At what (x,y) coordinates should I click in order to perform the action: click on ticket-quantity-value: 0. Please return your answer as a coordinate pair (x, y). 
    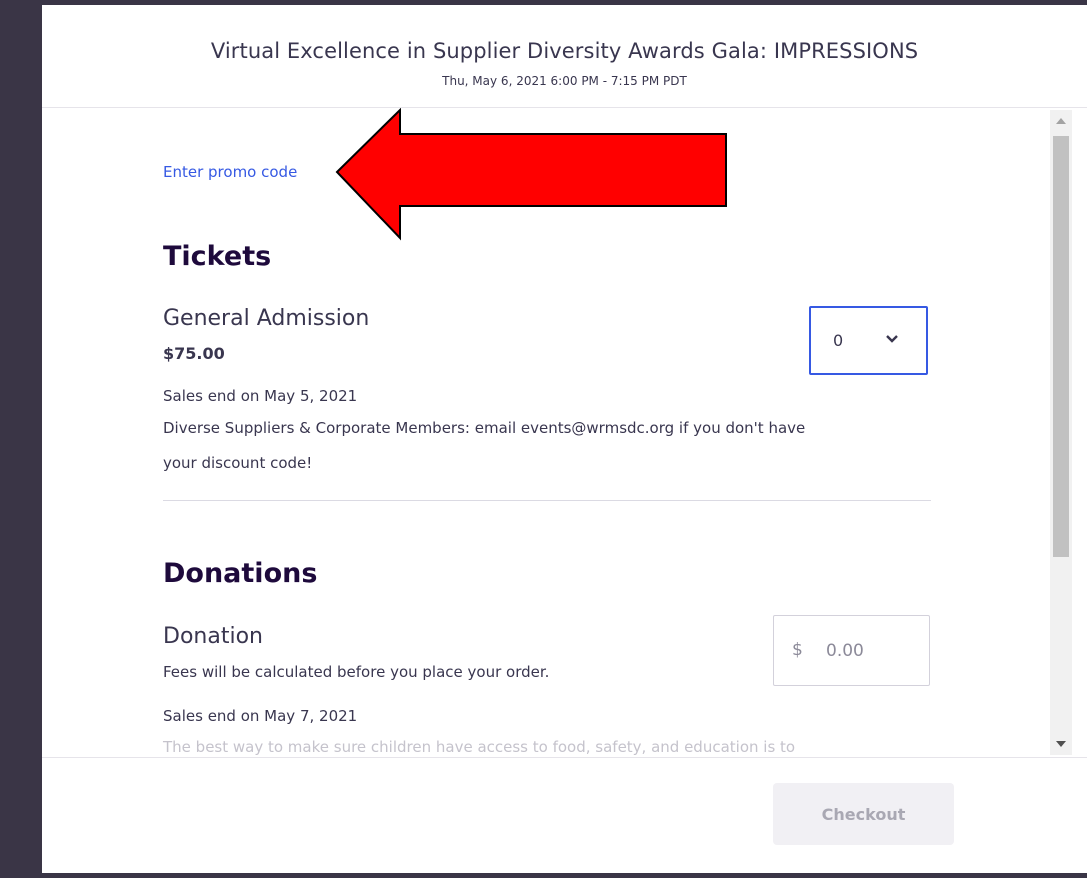
    Looking at the image, I should click on (838, 340).